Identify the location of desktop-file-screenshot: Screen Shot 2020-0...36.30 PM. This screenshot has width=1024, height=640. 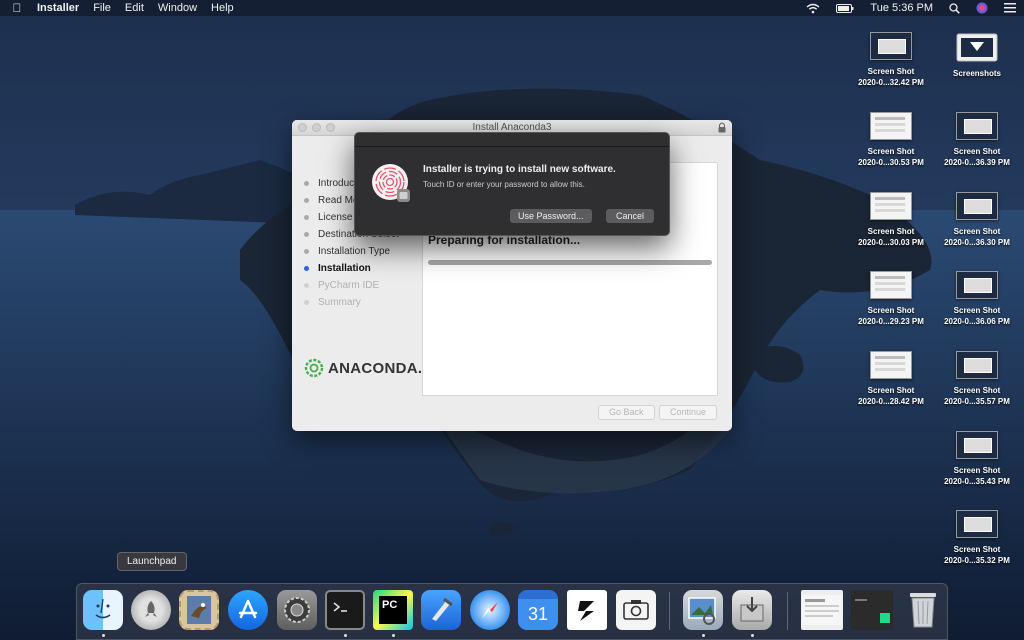
(977, 220).